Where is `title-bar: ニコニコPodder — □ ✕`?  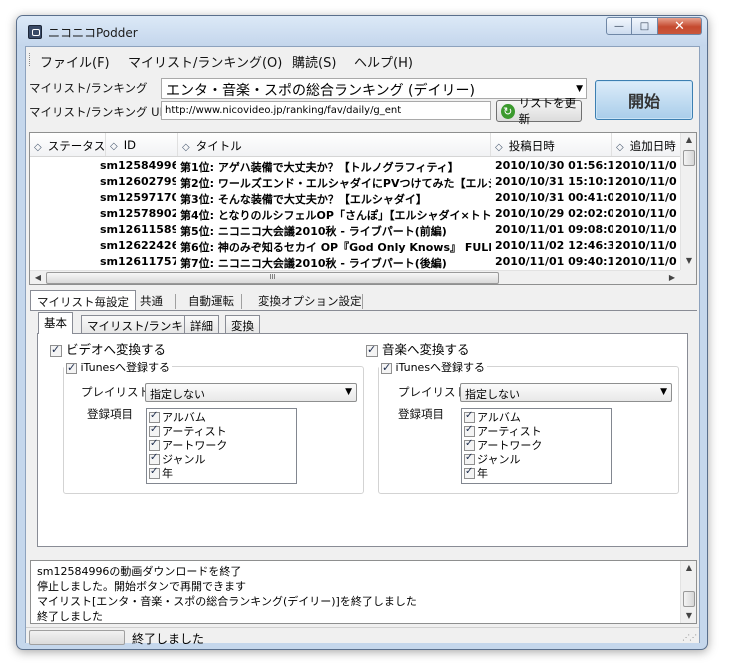
title-bar: ニコニコPodder — □ ✕ is located at coordinates (362, 31).